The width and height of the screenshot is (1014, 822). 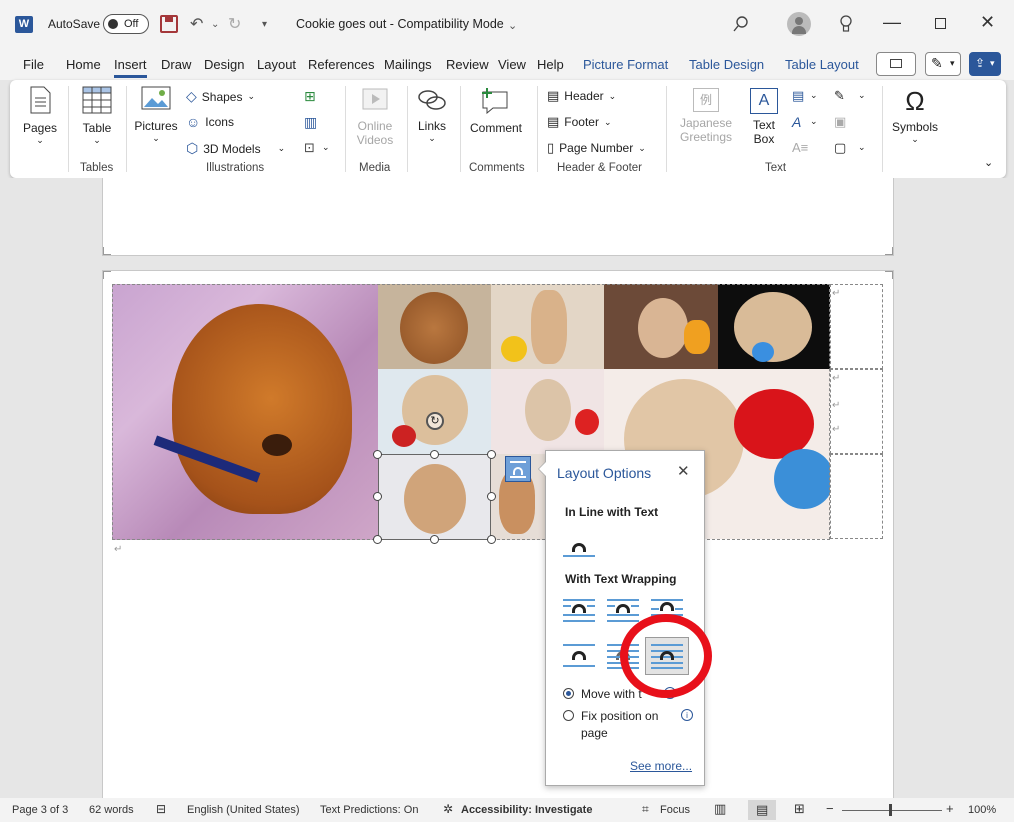 I want to click on tab-insert: Insert, so click(x=130, y=67).